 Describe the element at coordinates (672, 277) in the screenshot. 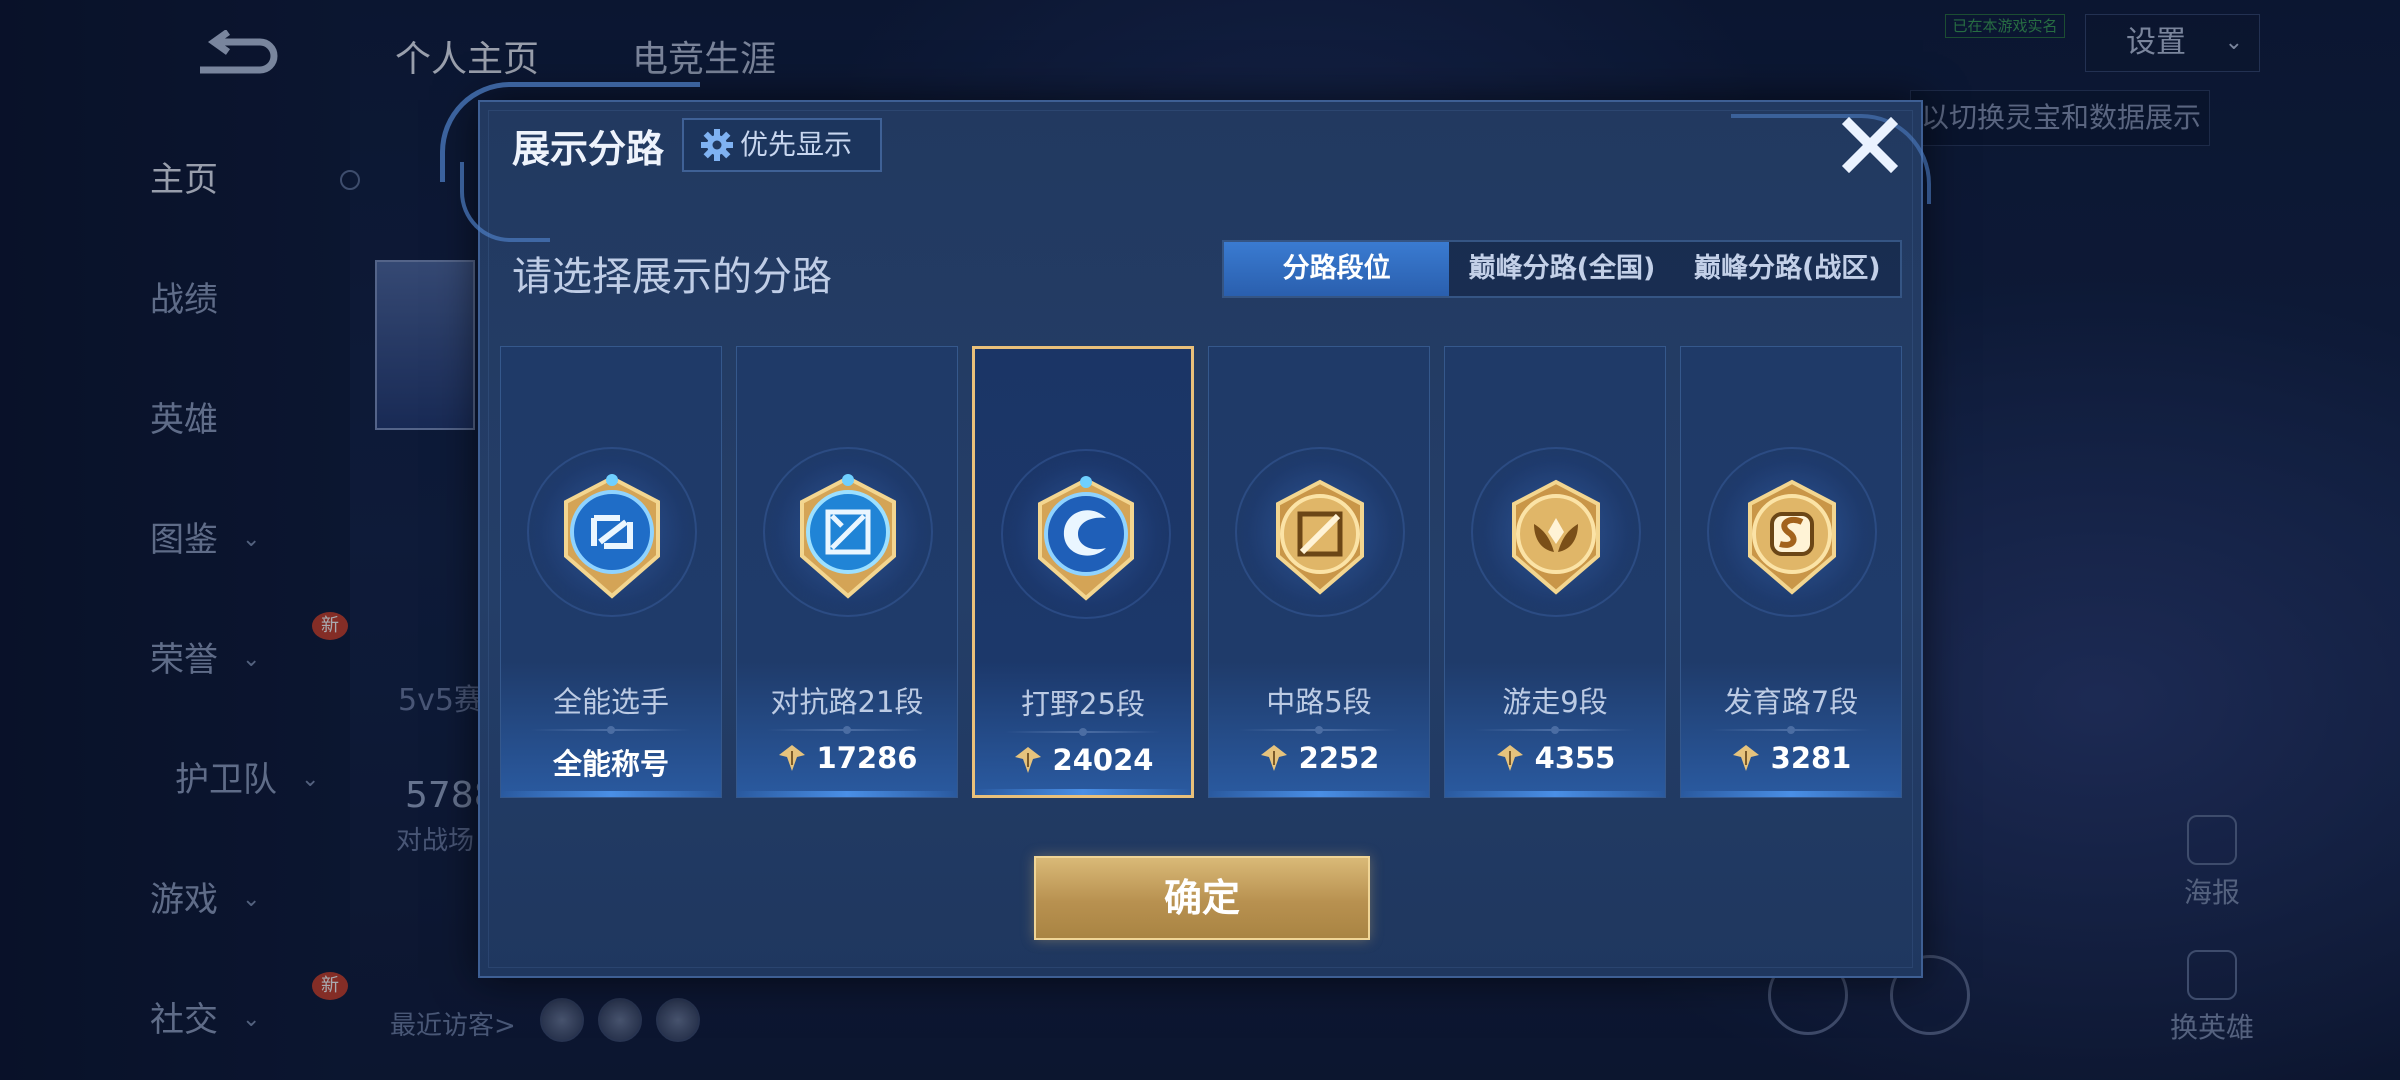

I see `modal-subtitle: 请选择展示的分路` at that location.